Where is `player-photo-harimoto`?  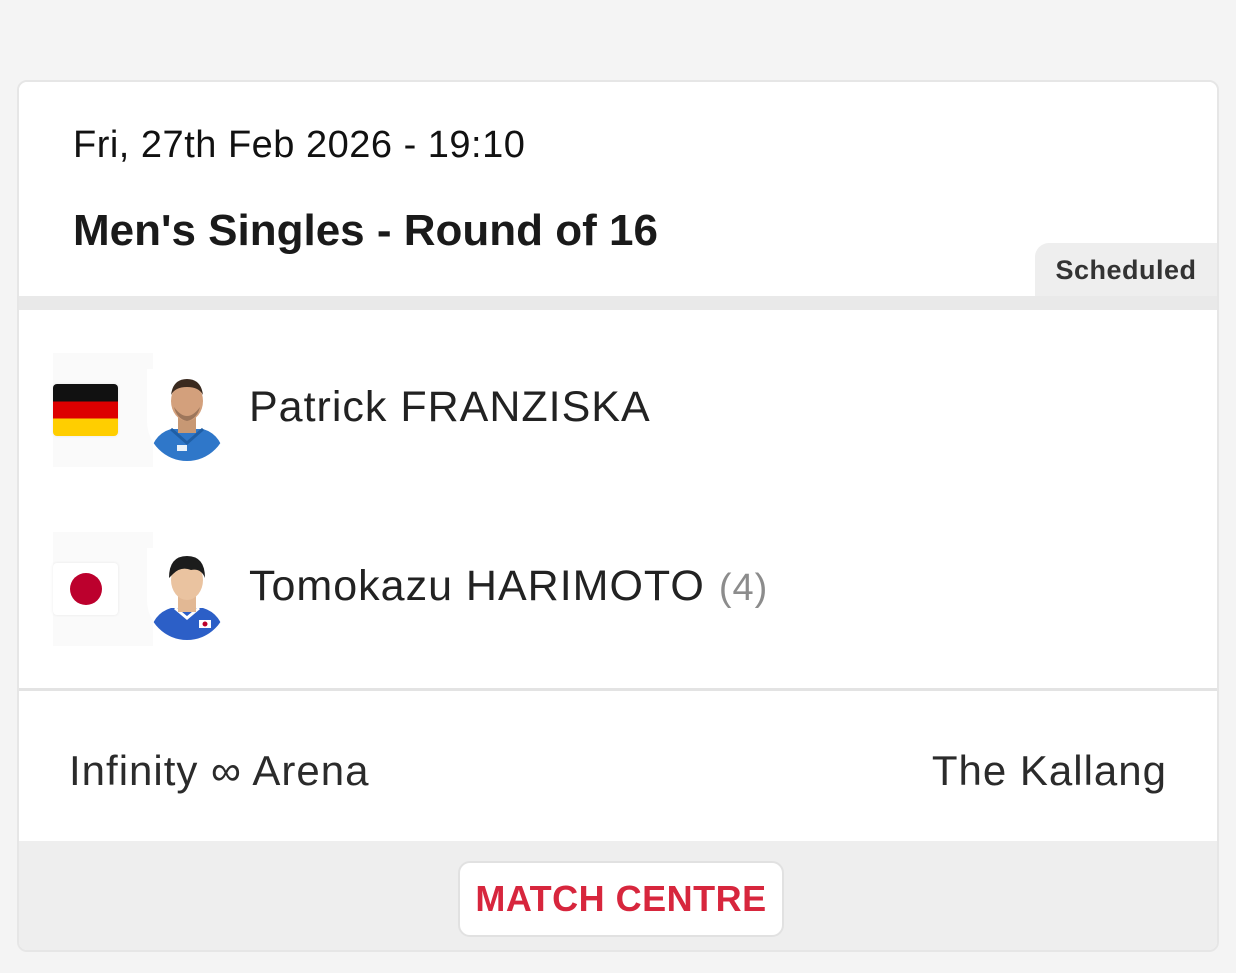
player-photo-harimoto is located at coordinates (187, 594).